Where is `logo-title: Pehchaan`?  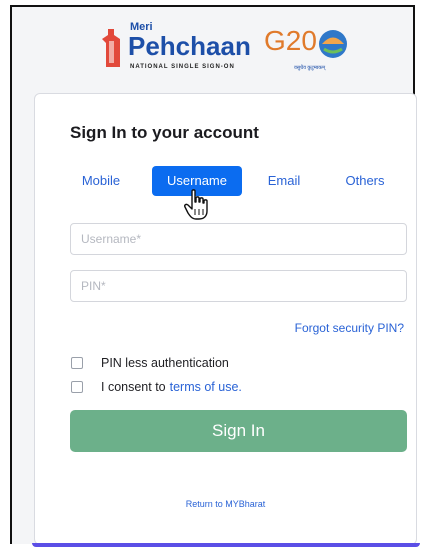
logo-title: Pehchaan is located at coordinates (189, 46).